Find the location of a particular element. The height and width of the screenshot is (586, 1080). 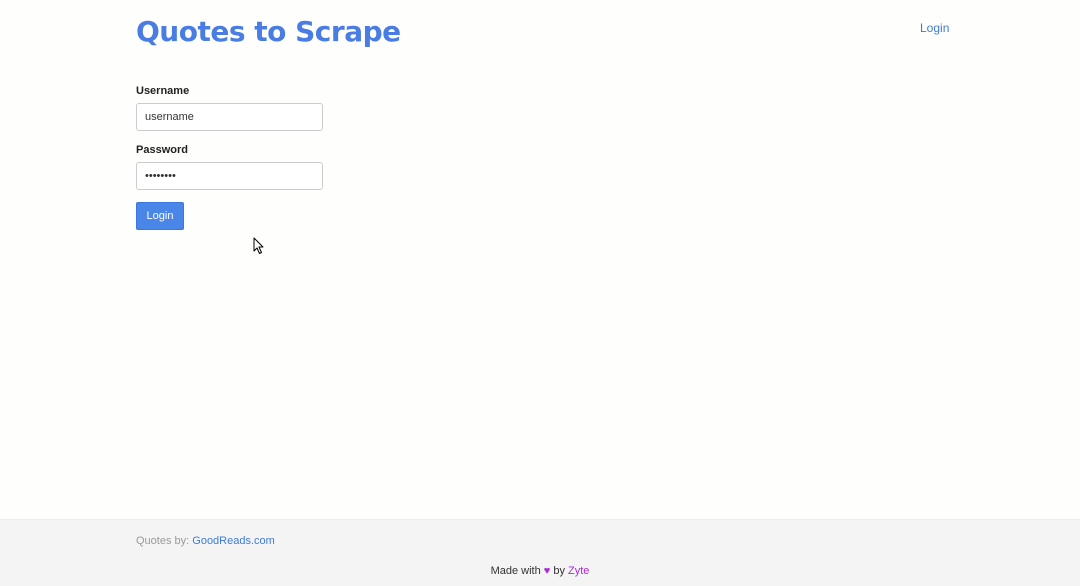

mouse-pointer-icon is located at coordinates (258, 245).